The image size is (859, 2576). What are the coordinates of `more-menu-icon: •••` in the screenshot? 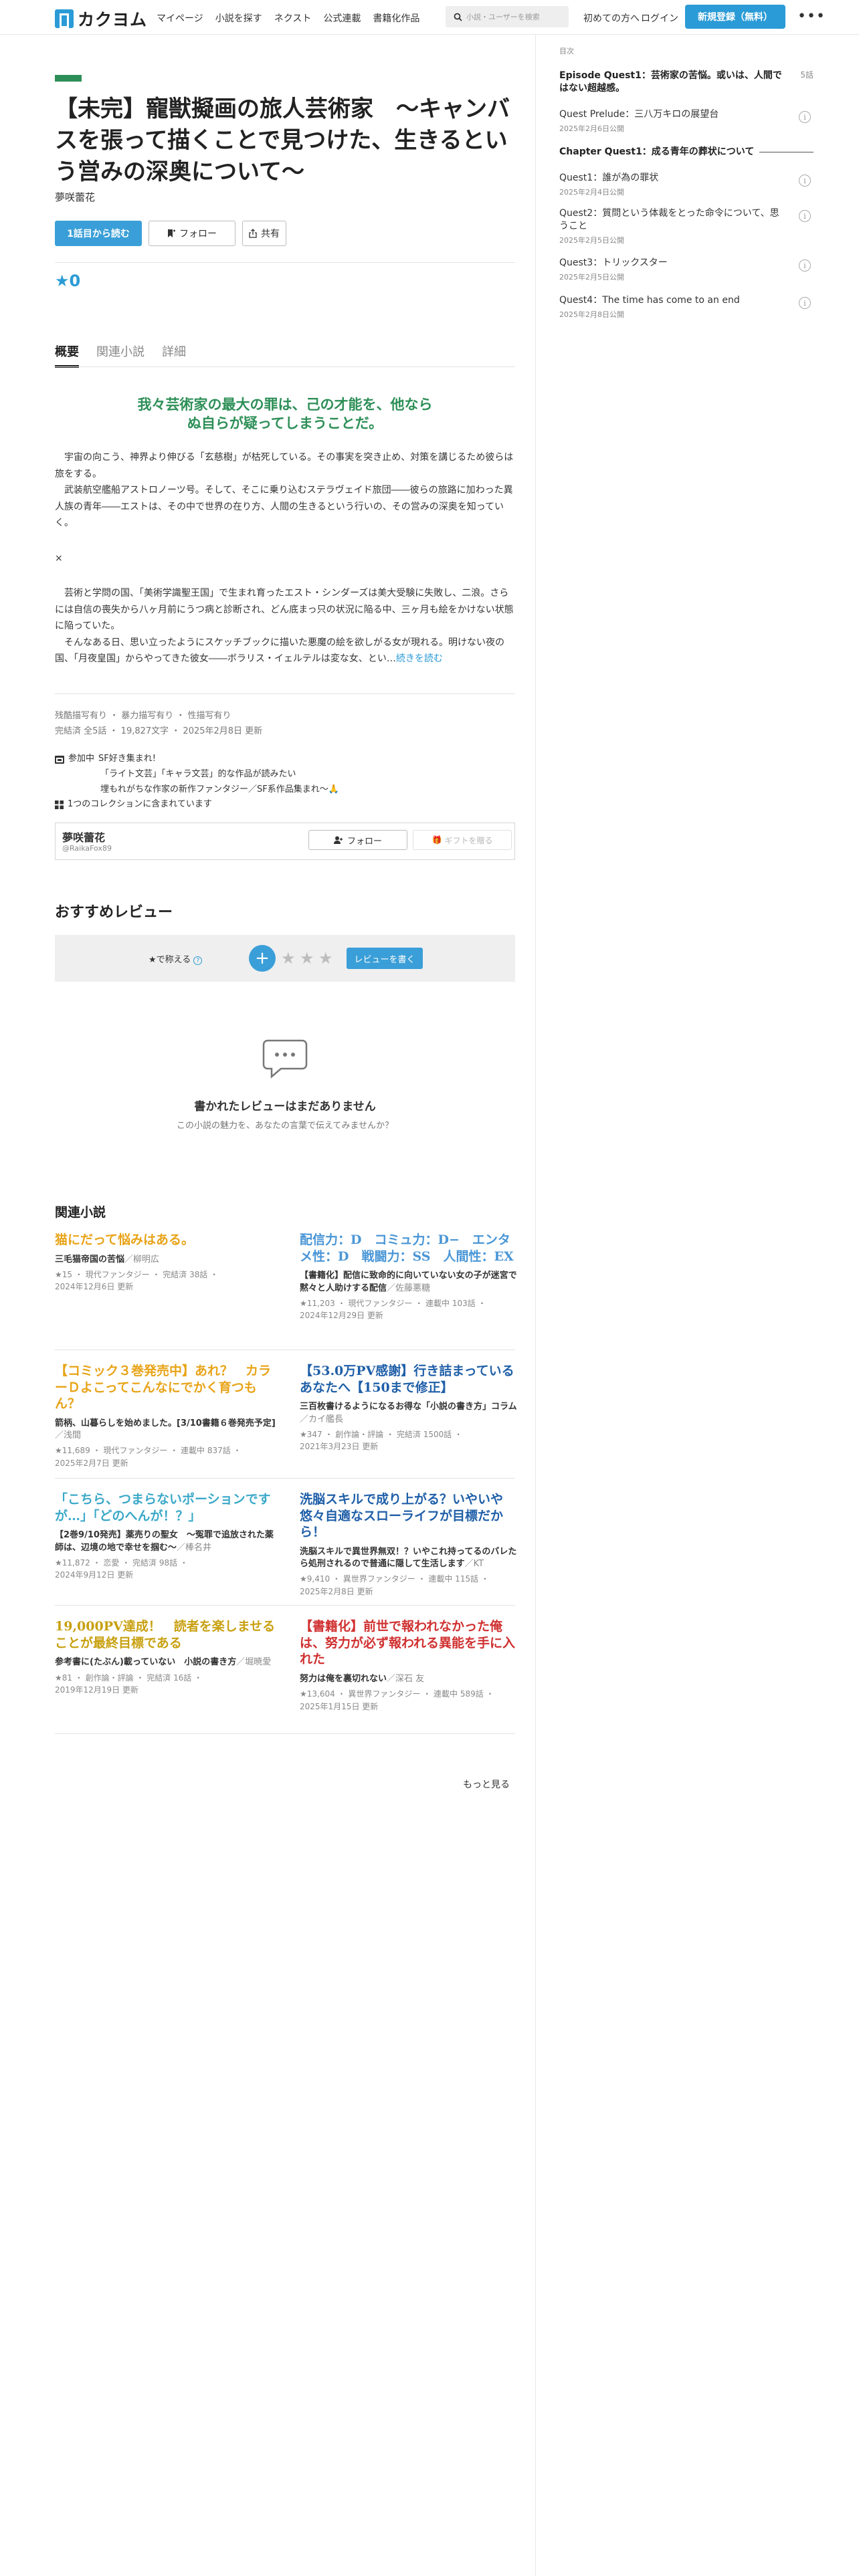 It's located at (811, 16).